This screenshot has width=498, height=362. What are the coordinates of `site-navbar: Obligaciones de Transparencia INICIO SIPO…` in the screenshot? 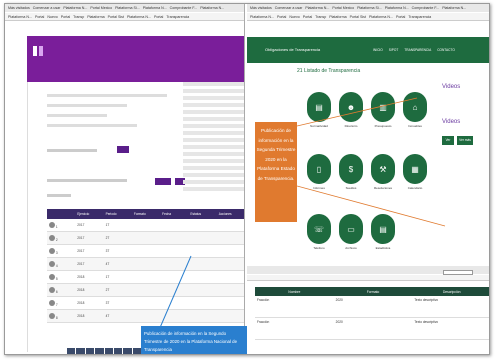 It's located at (368, 50).